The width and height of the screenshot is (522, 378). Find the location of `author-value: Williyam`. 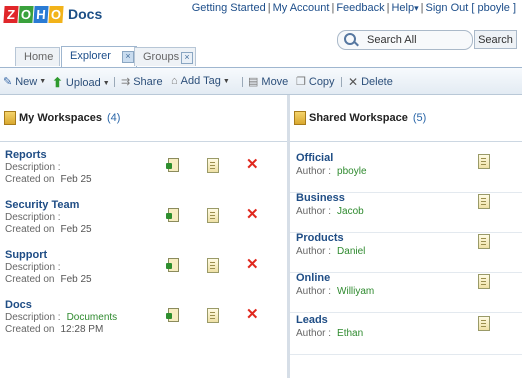

author-value: Williyam is located at coordinates (356, 291).